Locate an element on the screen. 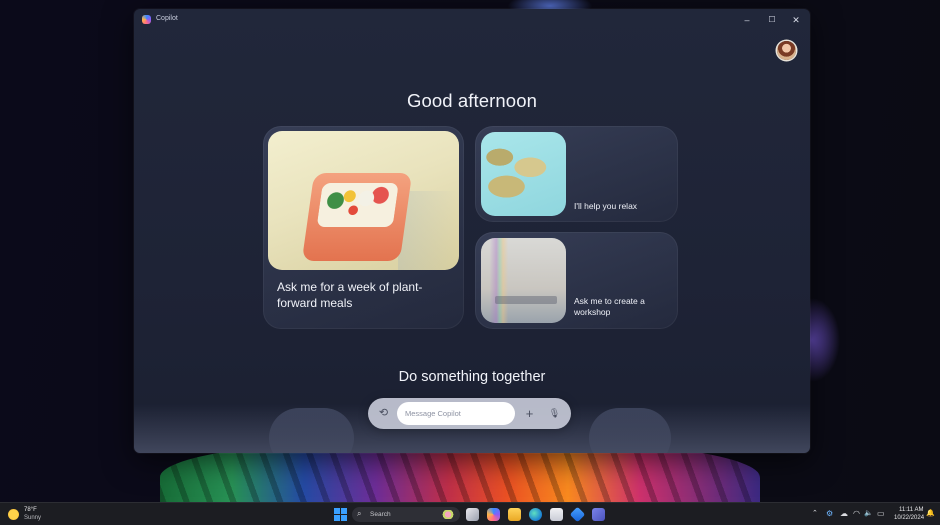 This screenshot has height=525, width=940. show-hidden-icons-chevron-icon: ⌃ is located at coordinates (815, 513).